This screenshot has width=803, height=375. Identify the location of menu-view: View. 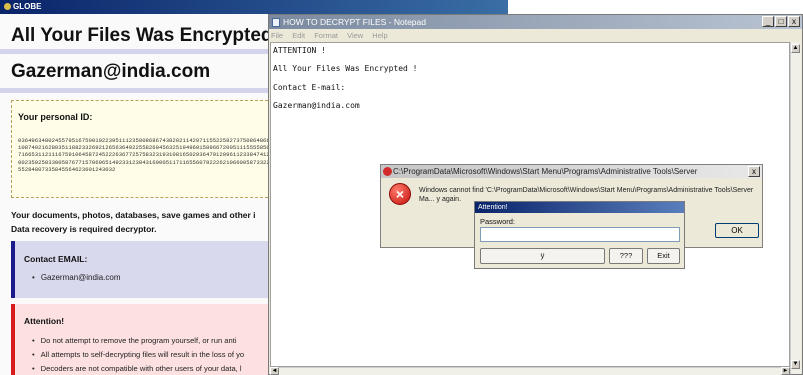
(355, 35).